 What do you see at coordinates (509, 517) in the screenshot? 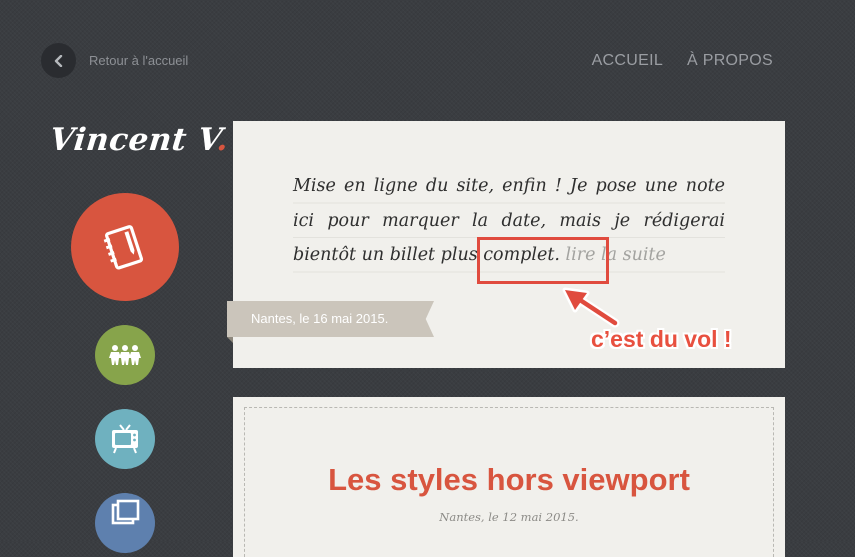
I see `post-date: Nantes, le 12 mai 2015.` at bounding box center [509, 517].